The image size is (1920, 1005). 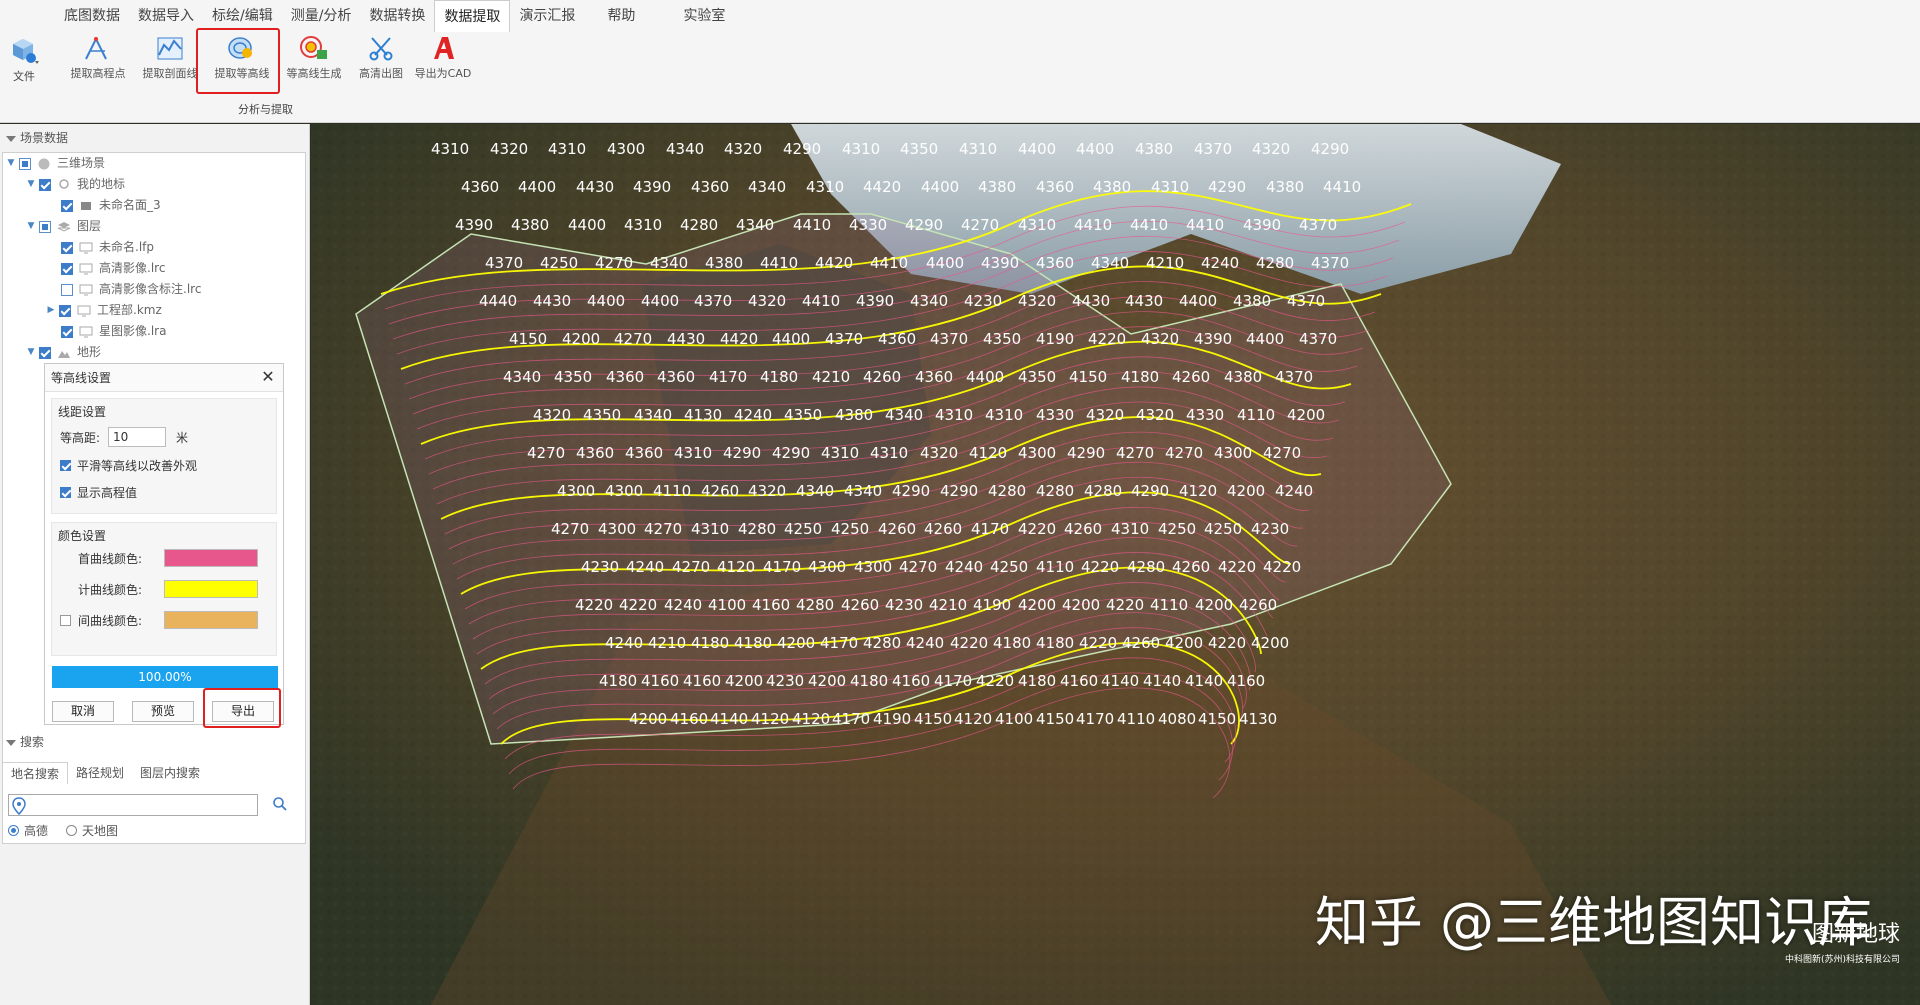 I want to click on tree-label: 未命名.lfp, so click(x=126, y=247).